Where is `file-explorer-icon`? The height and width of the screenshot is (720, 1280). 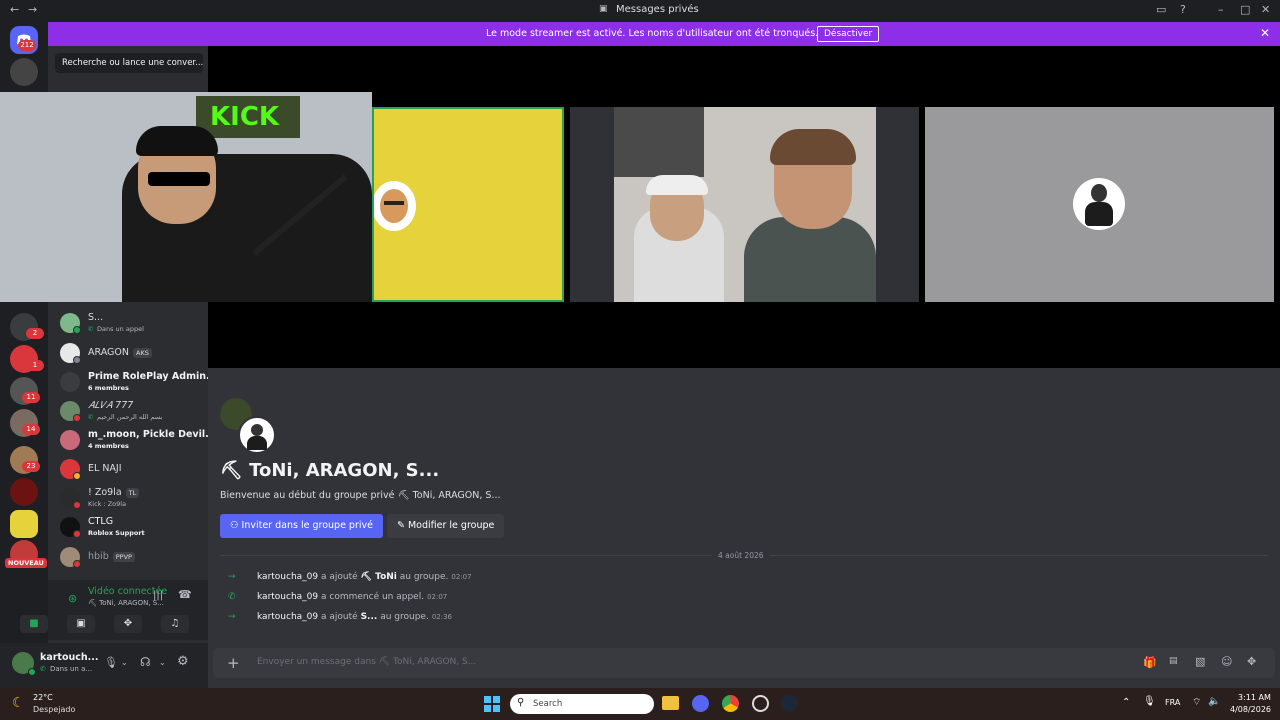
file-explorer-icon is located at coordinates (670, 703).